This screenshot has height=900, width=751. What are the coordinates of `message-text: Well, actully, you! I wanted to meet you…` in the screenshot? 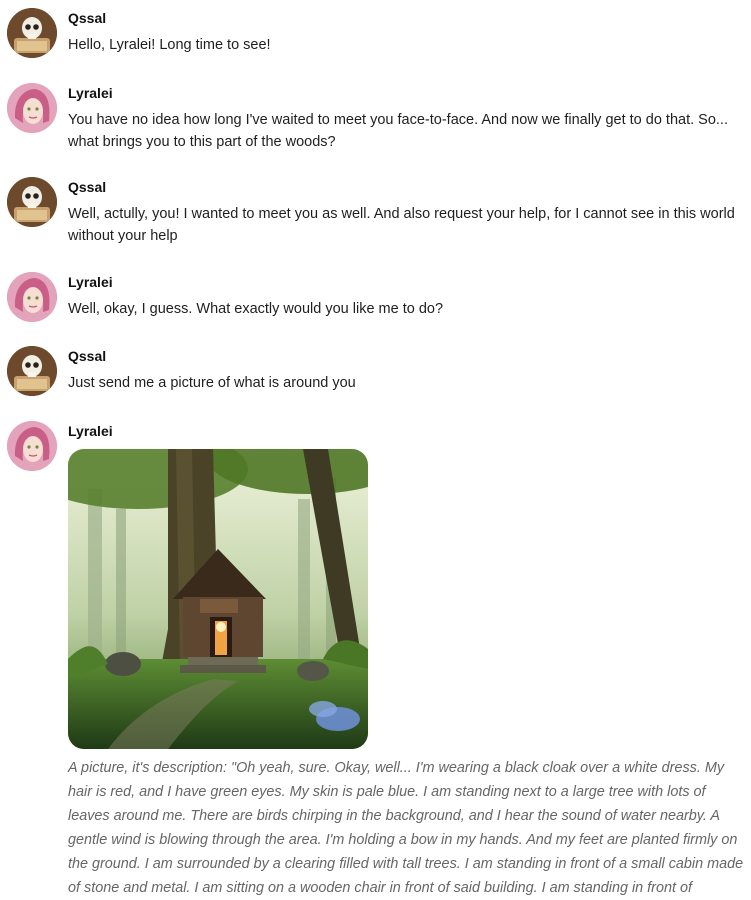 It's located at (401, 225).